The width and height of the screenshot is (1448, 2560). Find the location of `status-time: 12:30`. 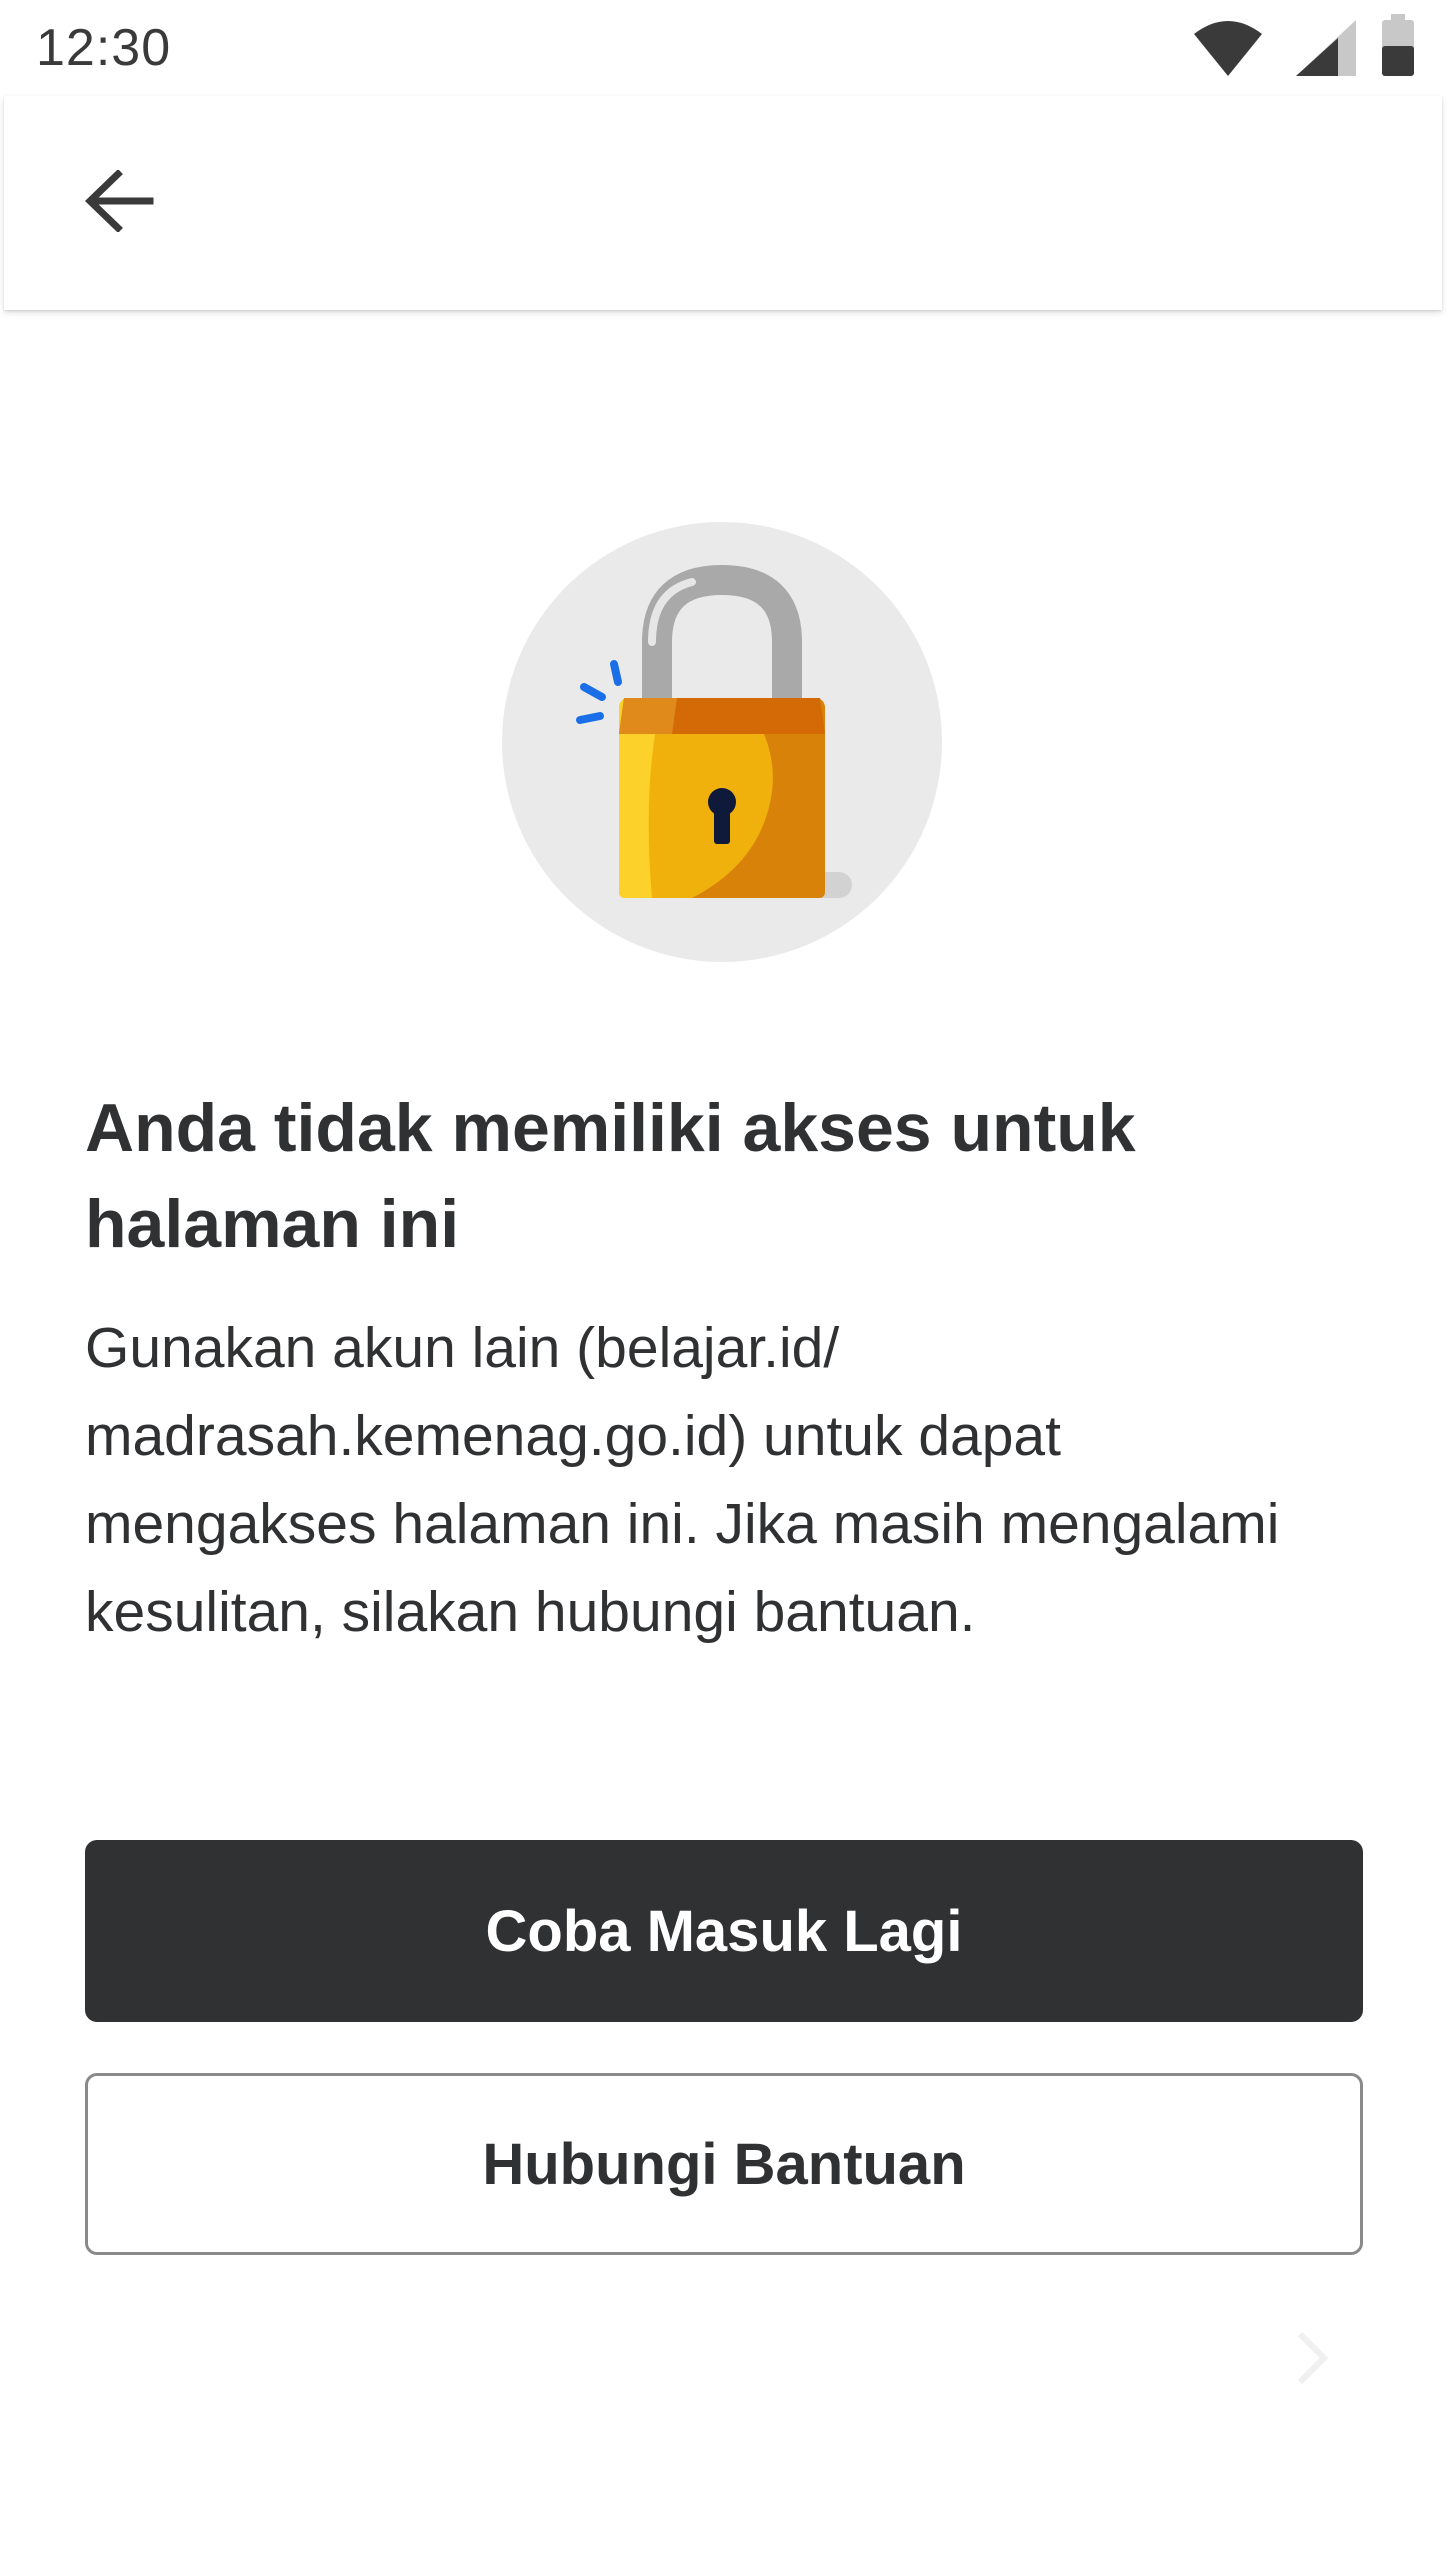

status-time: 12:30 is located at coordinates (104, 48).